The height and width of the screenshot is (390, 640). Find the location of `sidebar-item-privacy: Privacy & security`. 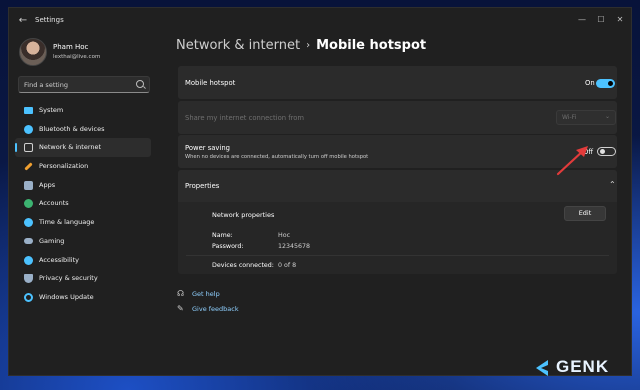

sidebar-item-privacy: Privacy & security is located at coordinates (83, 278).